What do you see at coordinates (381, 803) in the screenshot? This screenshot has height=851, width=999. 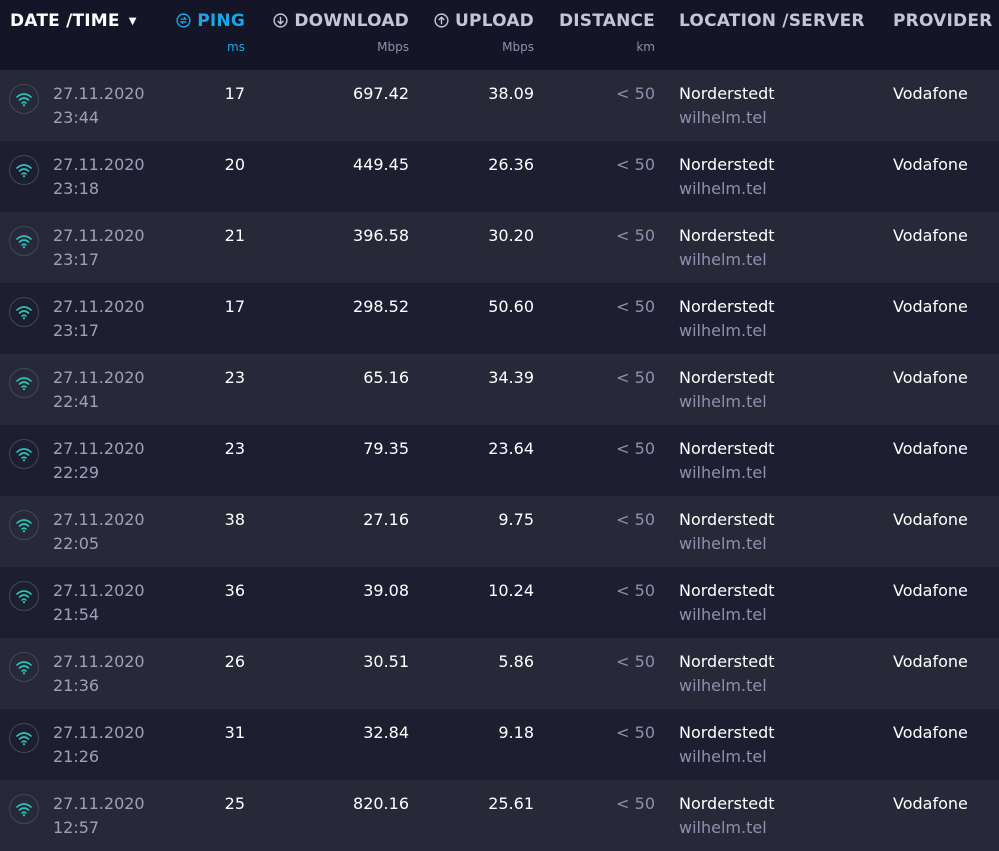 I see `row-download: 820.16` at bounding box center [381, 803].